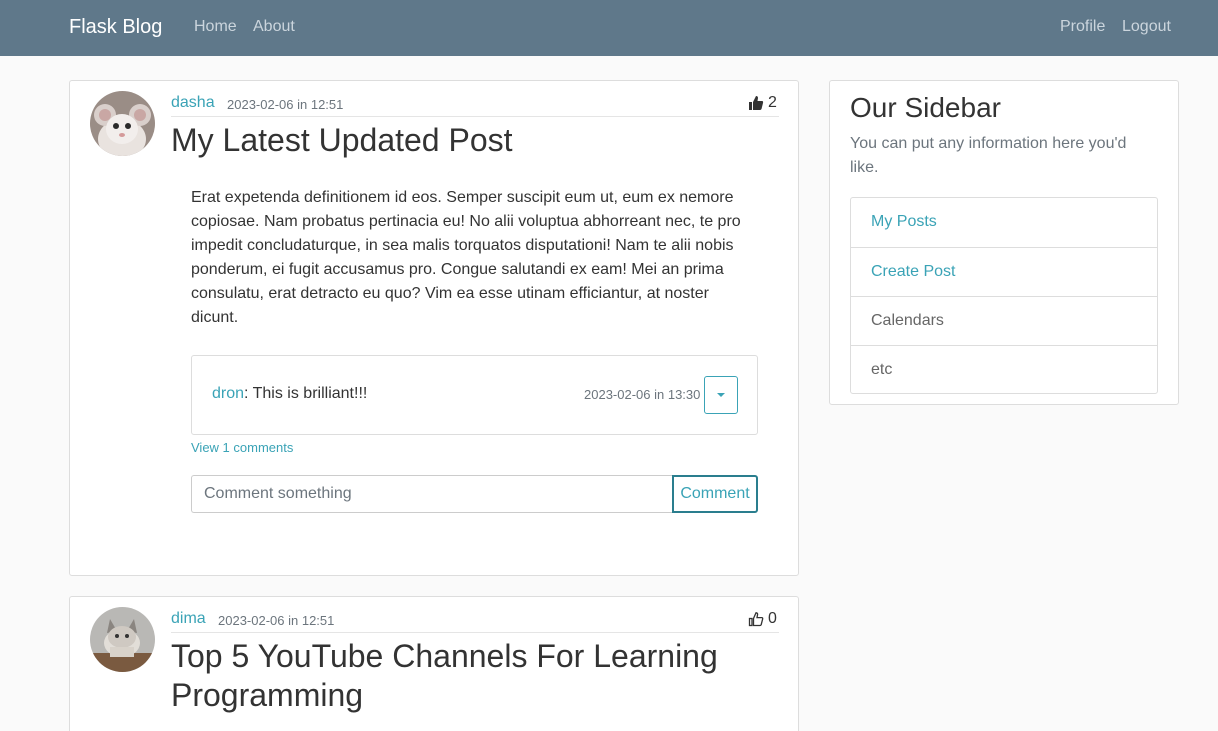 The image size is (1218, 731). I want to click on post-author-link: dima, so click(188, 619).